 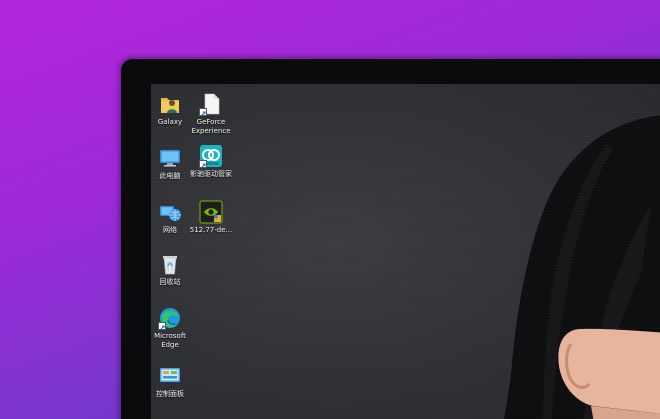 I want to click on desktop-icon-label: GeForce Experience, so click(x=211, y=126).